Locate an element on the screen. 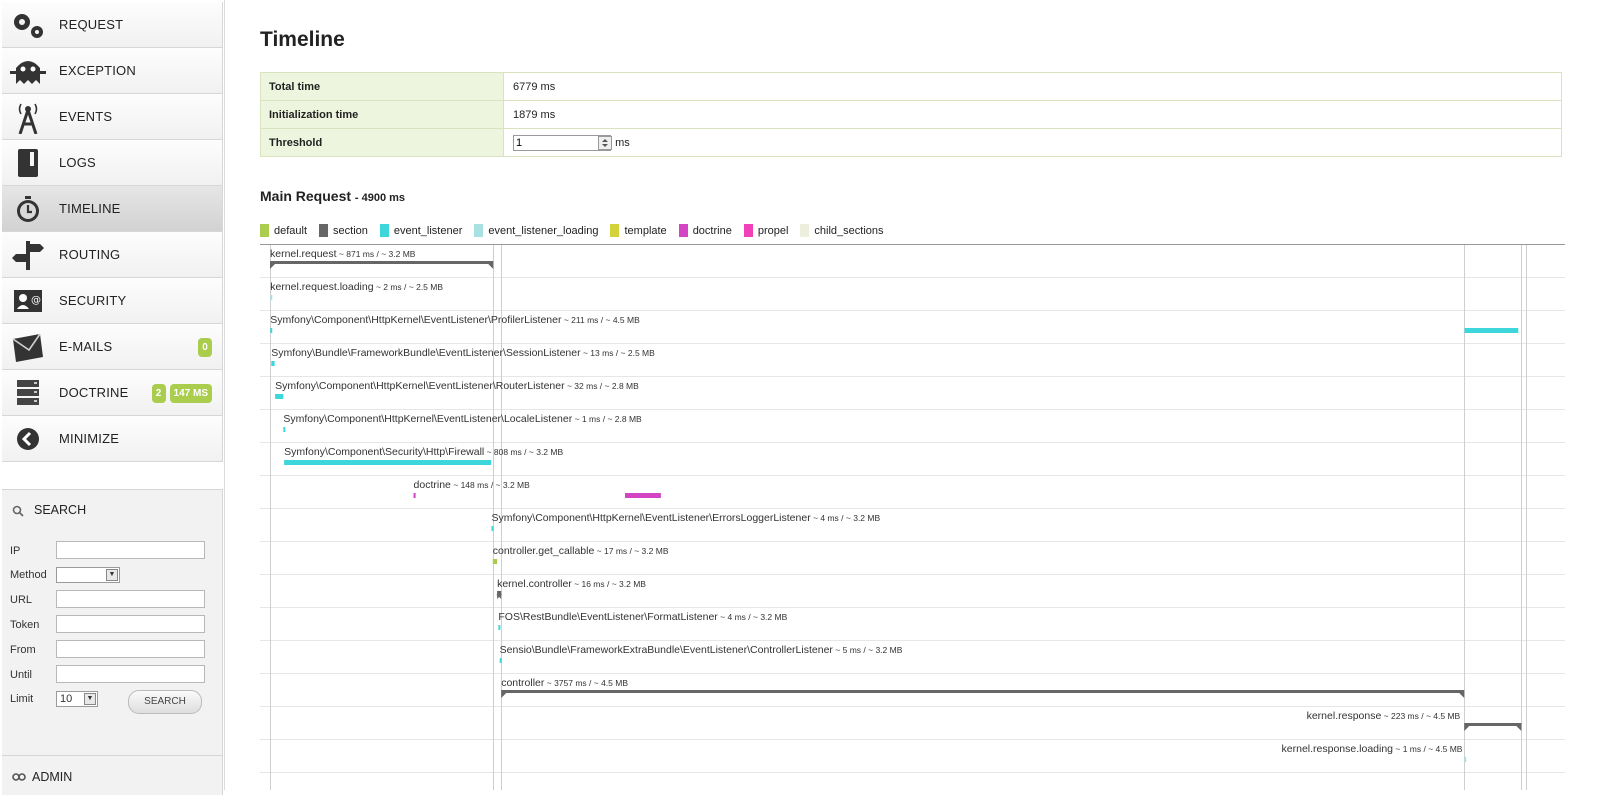 This screenshot has height=795, width=1600. limit-value: 10 is located at coordinates (66, 699).